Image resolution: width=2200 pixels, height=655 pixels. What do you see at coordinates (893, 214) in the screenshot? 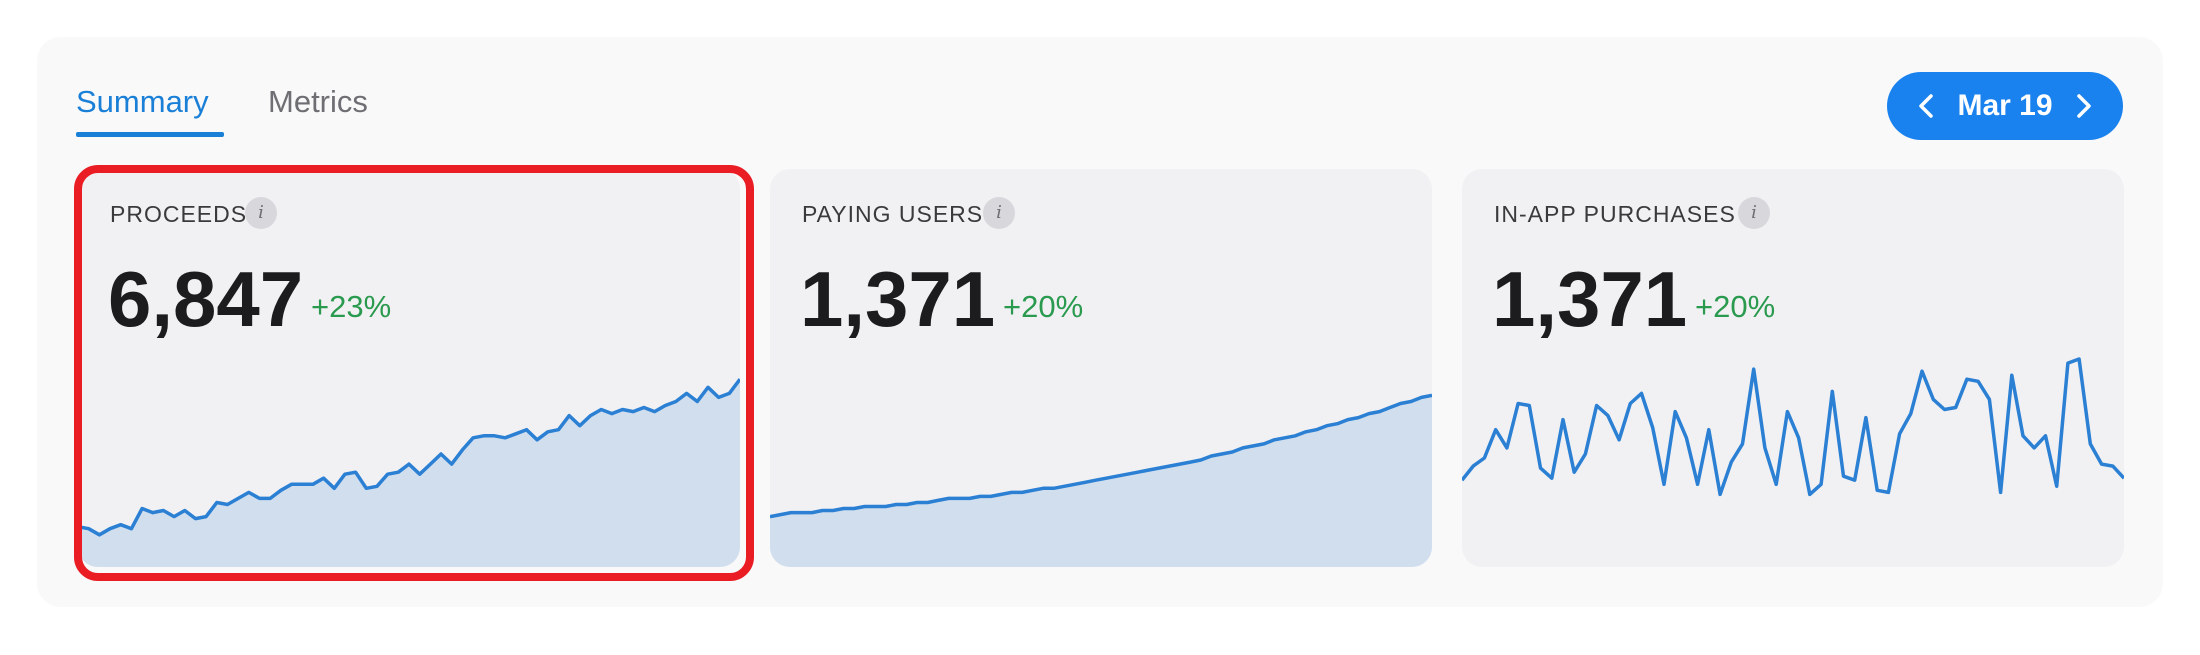
I see `card-title: PAYING USERS` at bounding box center [893, 214].